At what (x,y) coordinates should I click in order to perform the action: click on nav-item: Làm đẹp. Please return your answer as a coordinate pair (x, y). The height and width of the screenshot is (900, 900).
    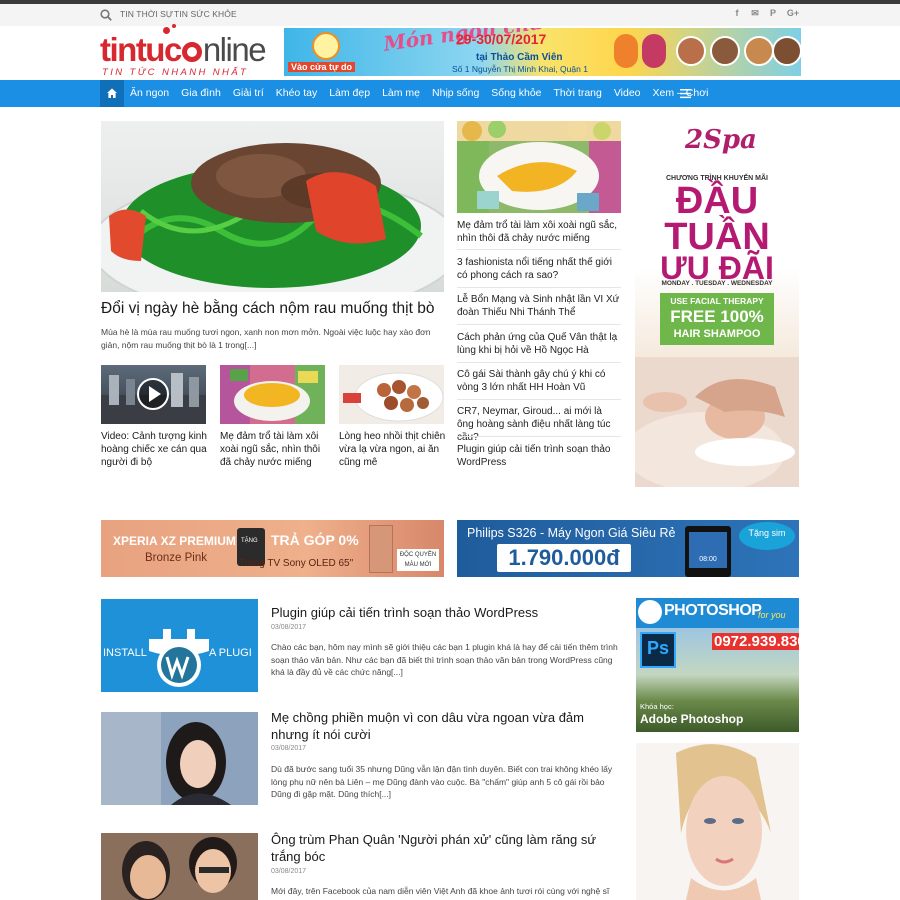
    Looking at the image, I should click on (349, 93).